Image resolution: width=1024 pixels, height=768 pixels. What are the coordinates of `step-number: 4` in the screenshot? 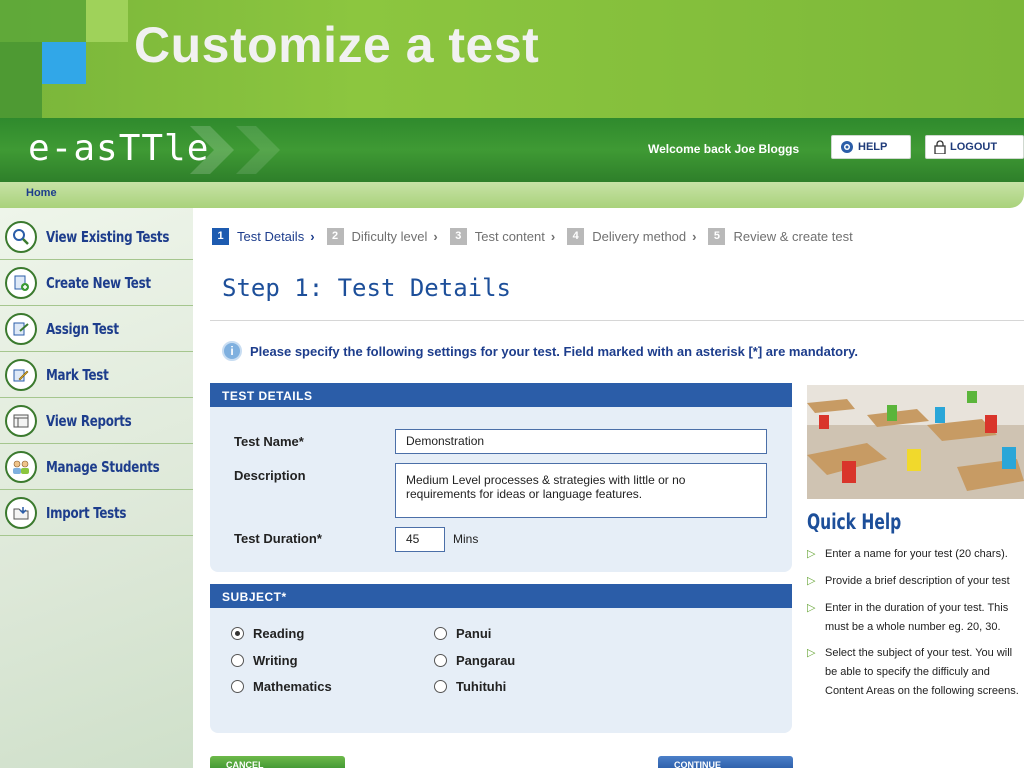 It's located at (576, 236).